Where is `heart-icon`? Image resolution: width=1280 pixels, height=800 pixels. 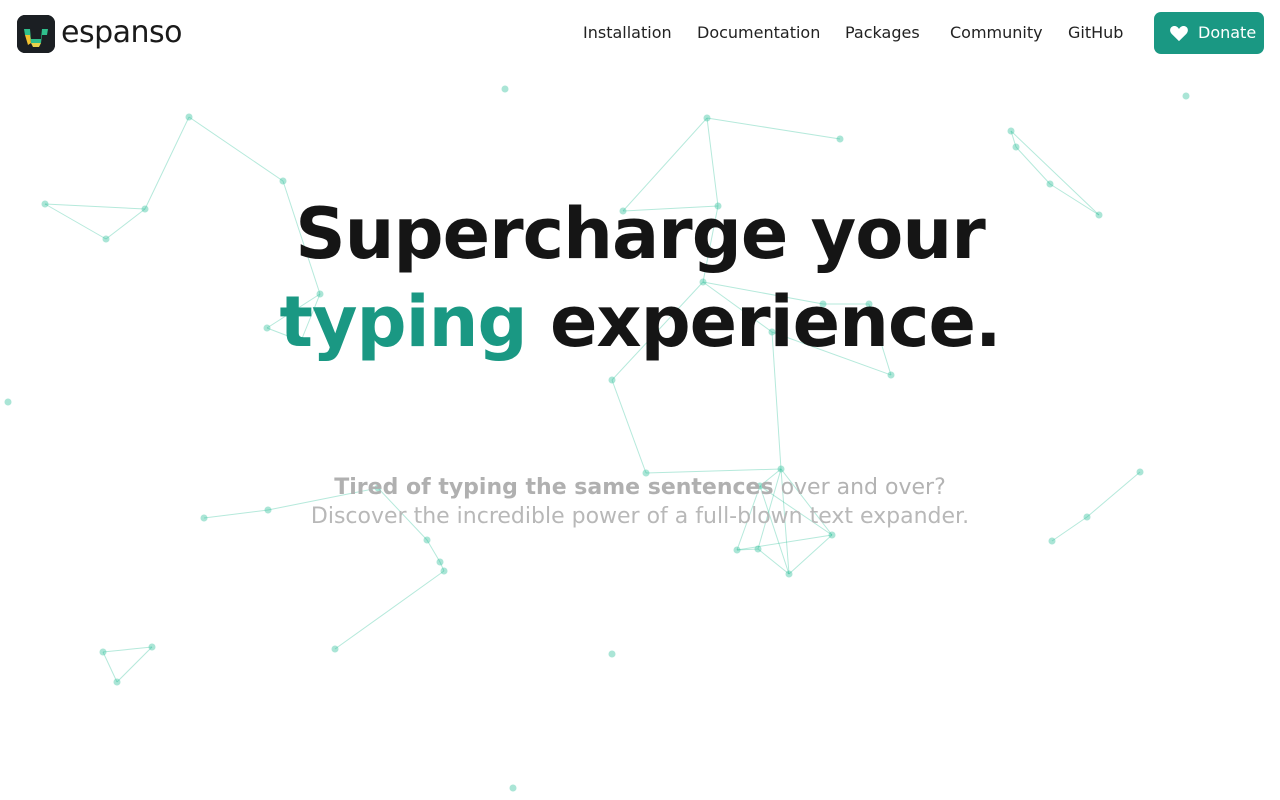 heart-icon is located at coordinates (1179, 33).